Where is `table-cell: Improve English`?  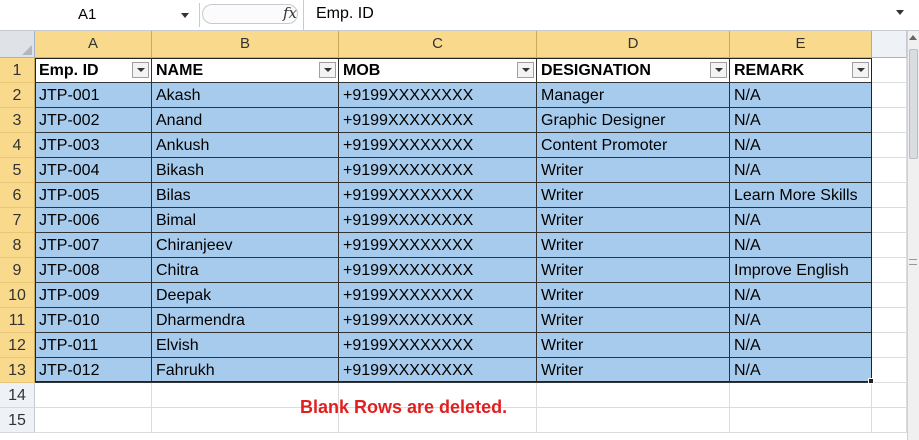 table-cell: Improve English is located at coordinates (801, 270).